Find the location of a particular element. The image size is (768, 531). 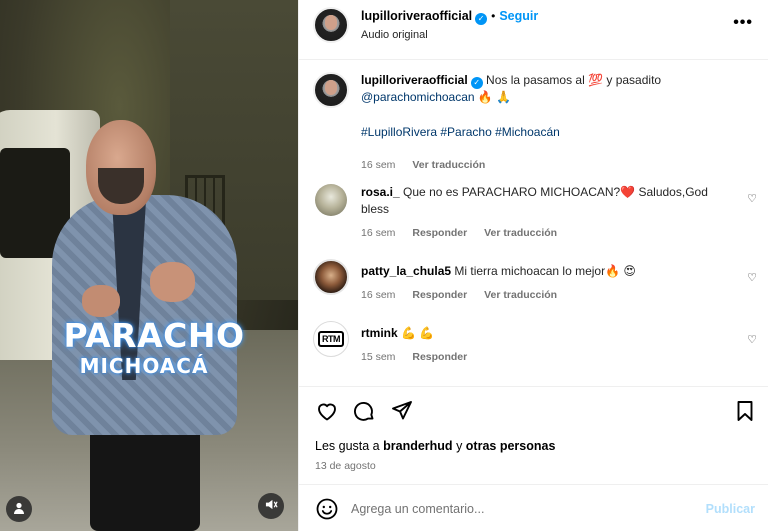

author-username: lupilloriveraofficial is located at coordinates (416, 16).